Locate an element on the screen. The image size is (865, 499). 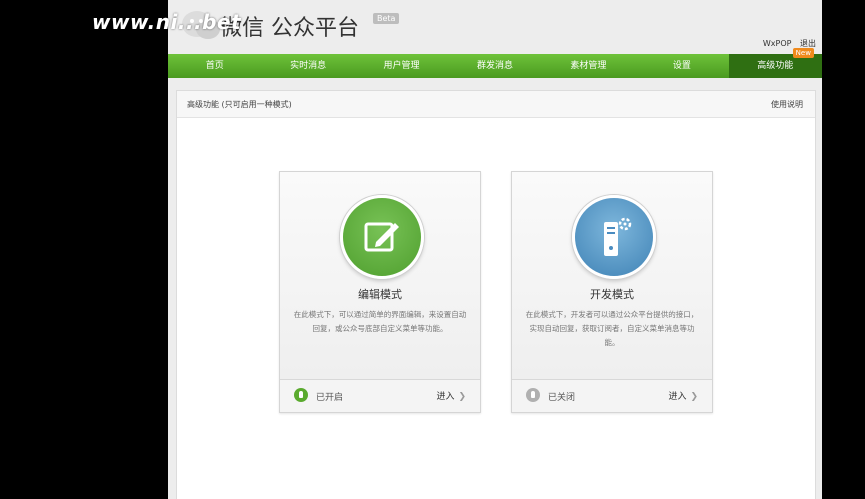
nav-item-realtime-messages: 实时消息 is located at coordinates (307, 66).